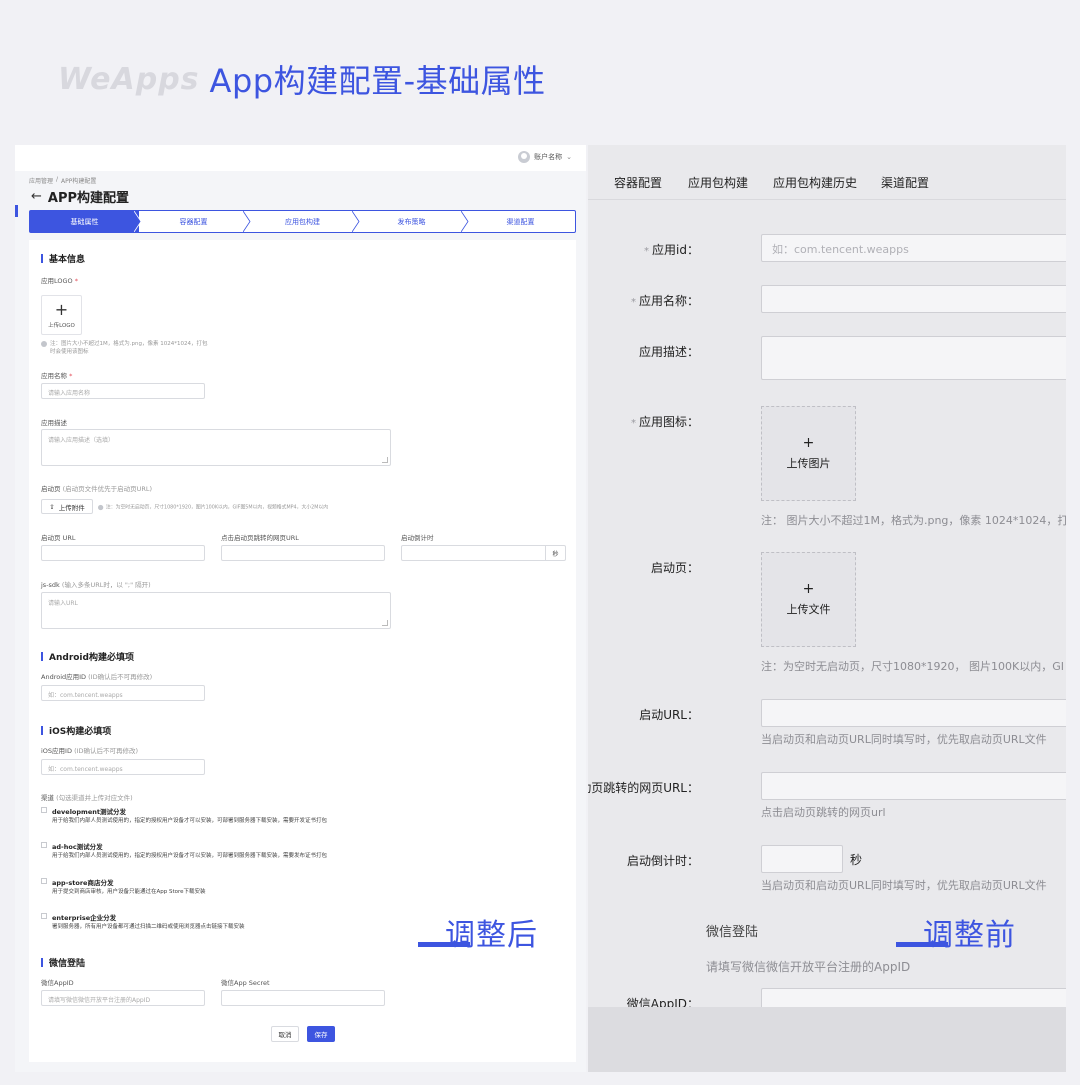  Describe the element at coordinates (216, 447) in the screenshot. I see `app-desc-textarea: 请输入应用描述（选填）` at that location.